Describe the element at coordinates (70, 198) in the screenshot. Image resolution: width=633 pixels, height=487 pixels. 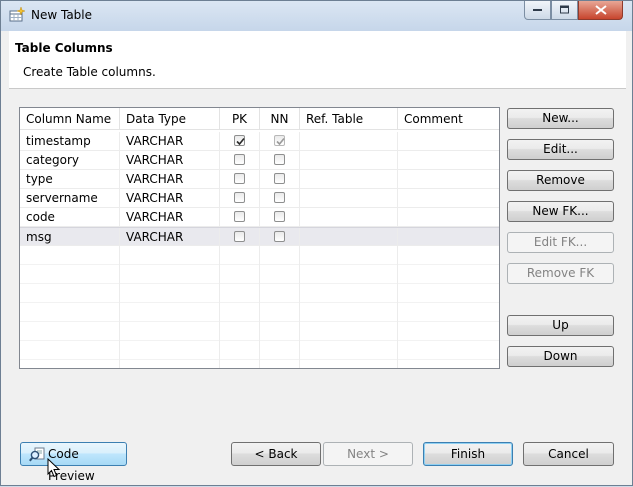
I see `cell-column-name: servername` at that location.